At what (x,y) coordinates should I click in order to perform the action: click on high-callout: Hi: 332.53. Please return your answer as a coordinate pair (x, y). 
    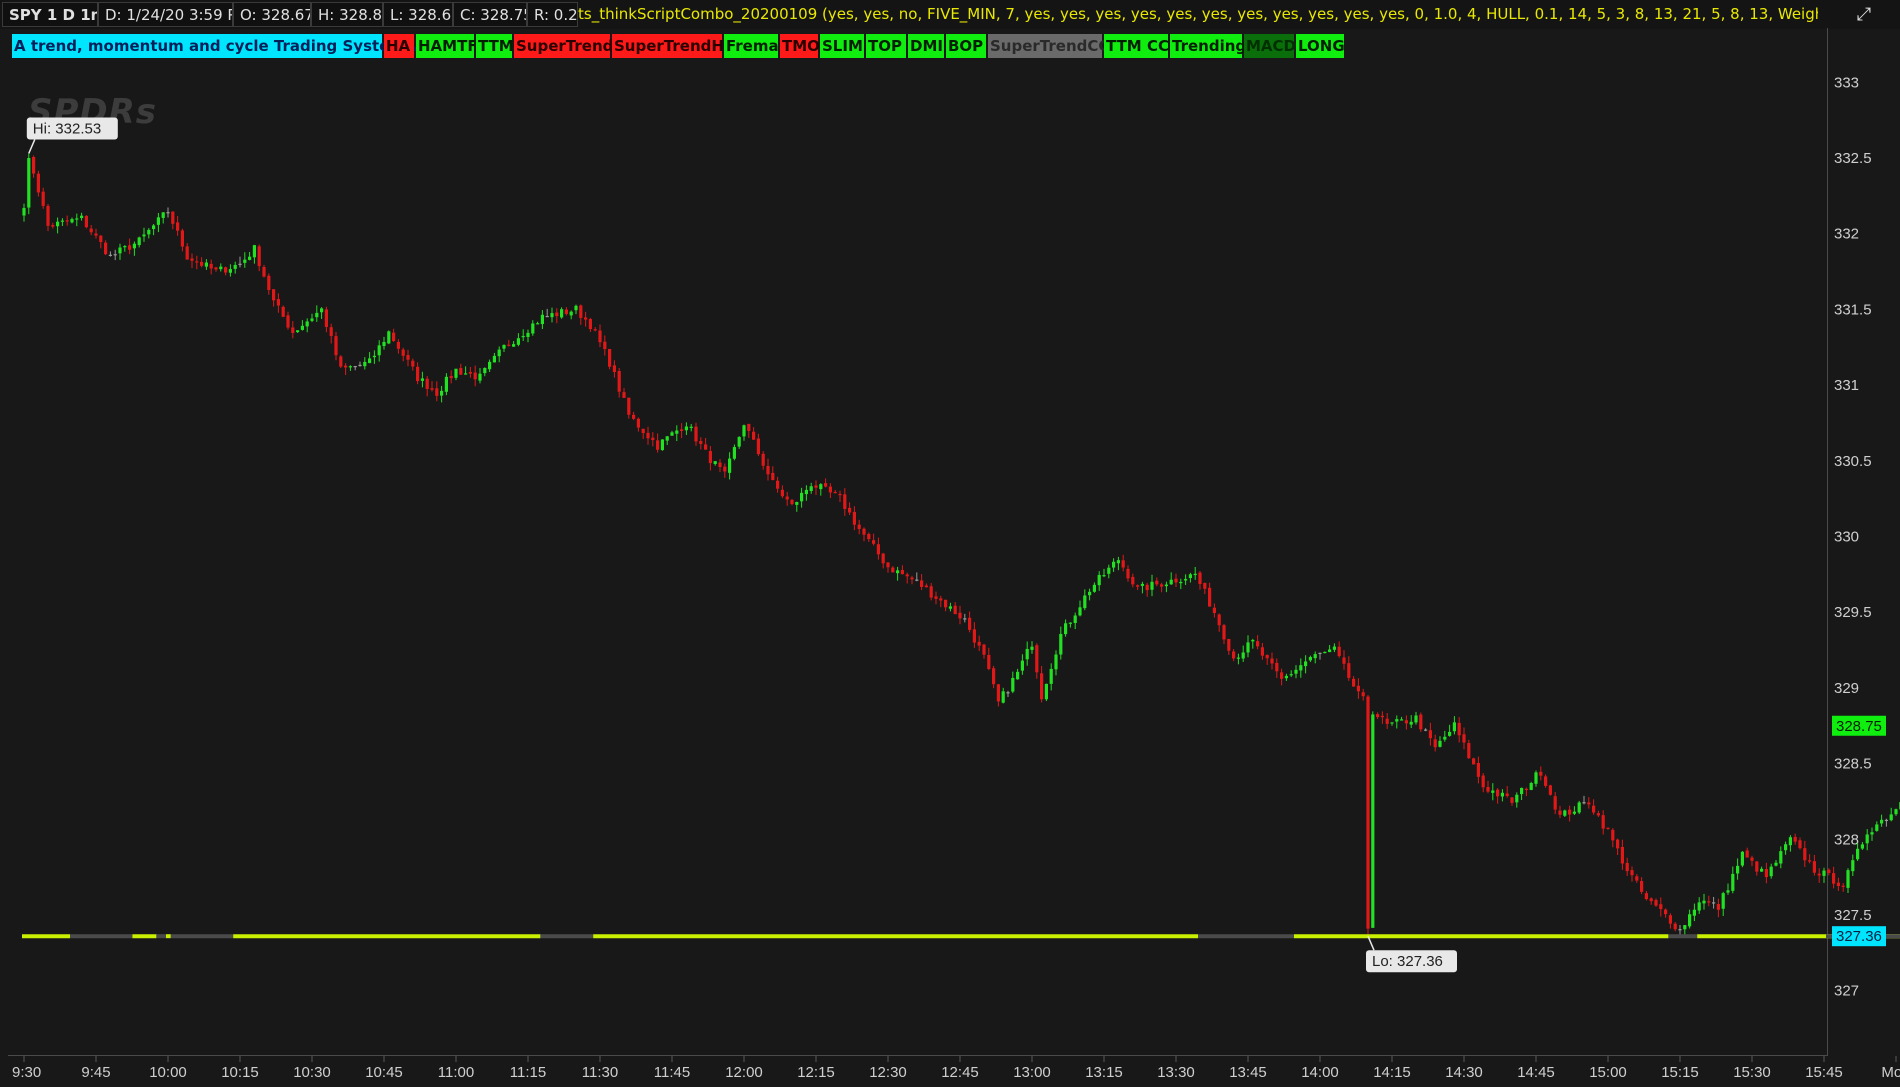
    Looking at the image, I should click on (72, 135).